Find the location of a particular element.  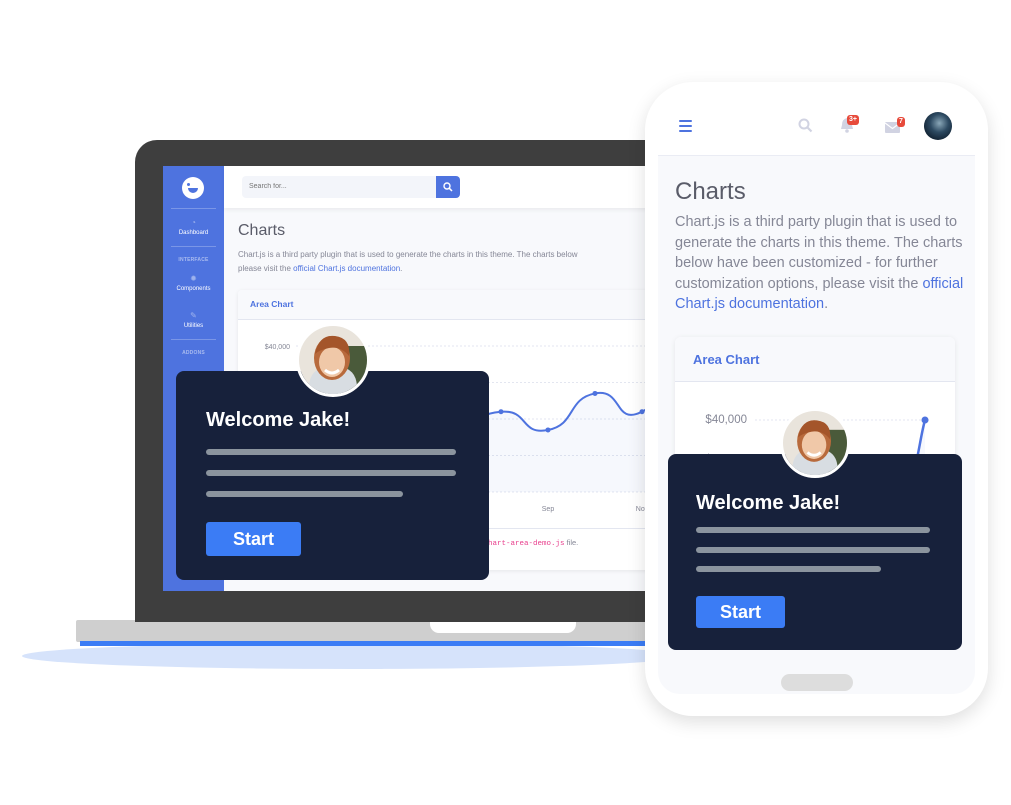

description-text: please visit the is located at coordinates (266, 268).